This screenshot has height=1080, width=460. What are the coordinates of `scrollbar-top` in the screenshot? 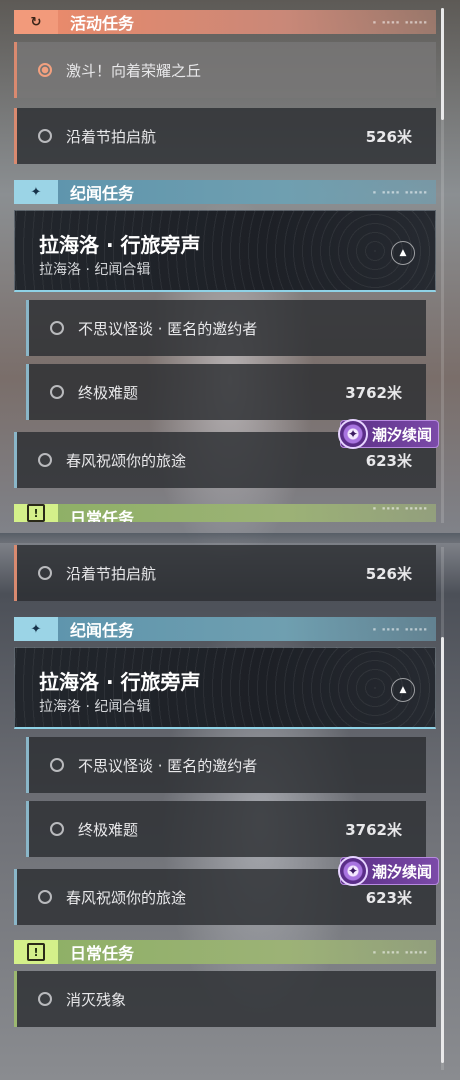 It's located at (442, 265).